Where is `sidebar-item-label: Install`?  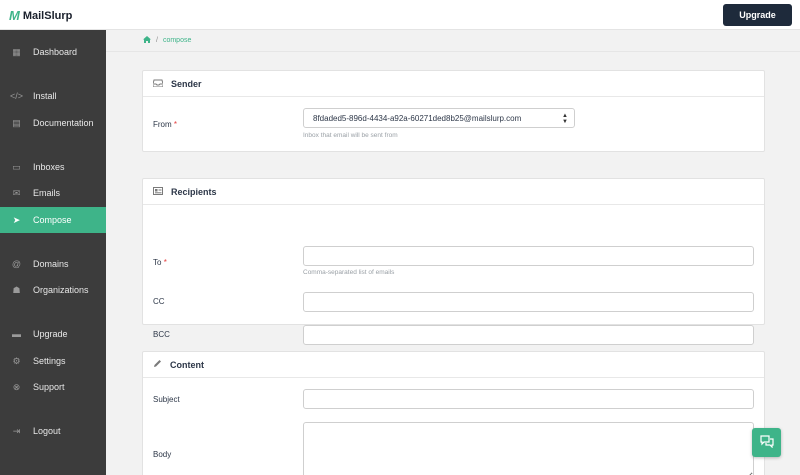
sidebar-item-label: Install is located at coordinates (45, 96).